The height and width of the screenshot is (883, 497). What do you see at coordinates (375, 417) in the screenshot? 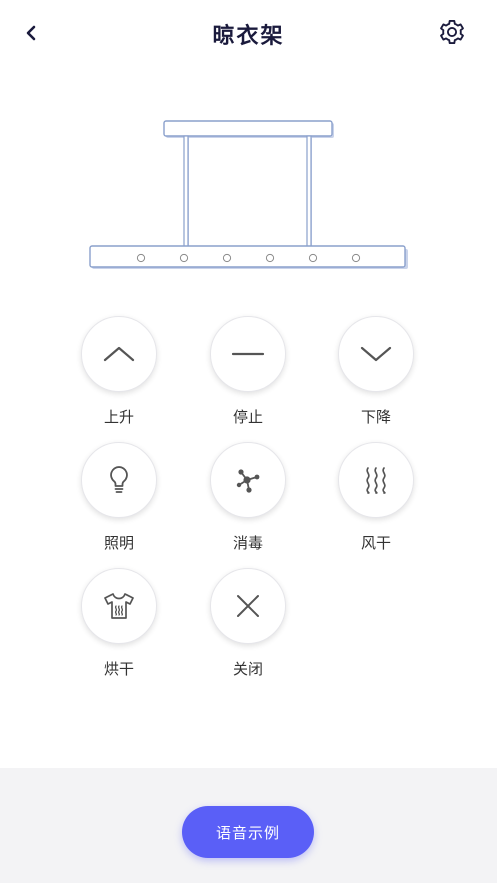
I see `lower-label: 下降` at bounding box center [375, 417].